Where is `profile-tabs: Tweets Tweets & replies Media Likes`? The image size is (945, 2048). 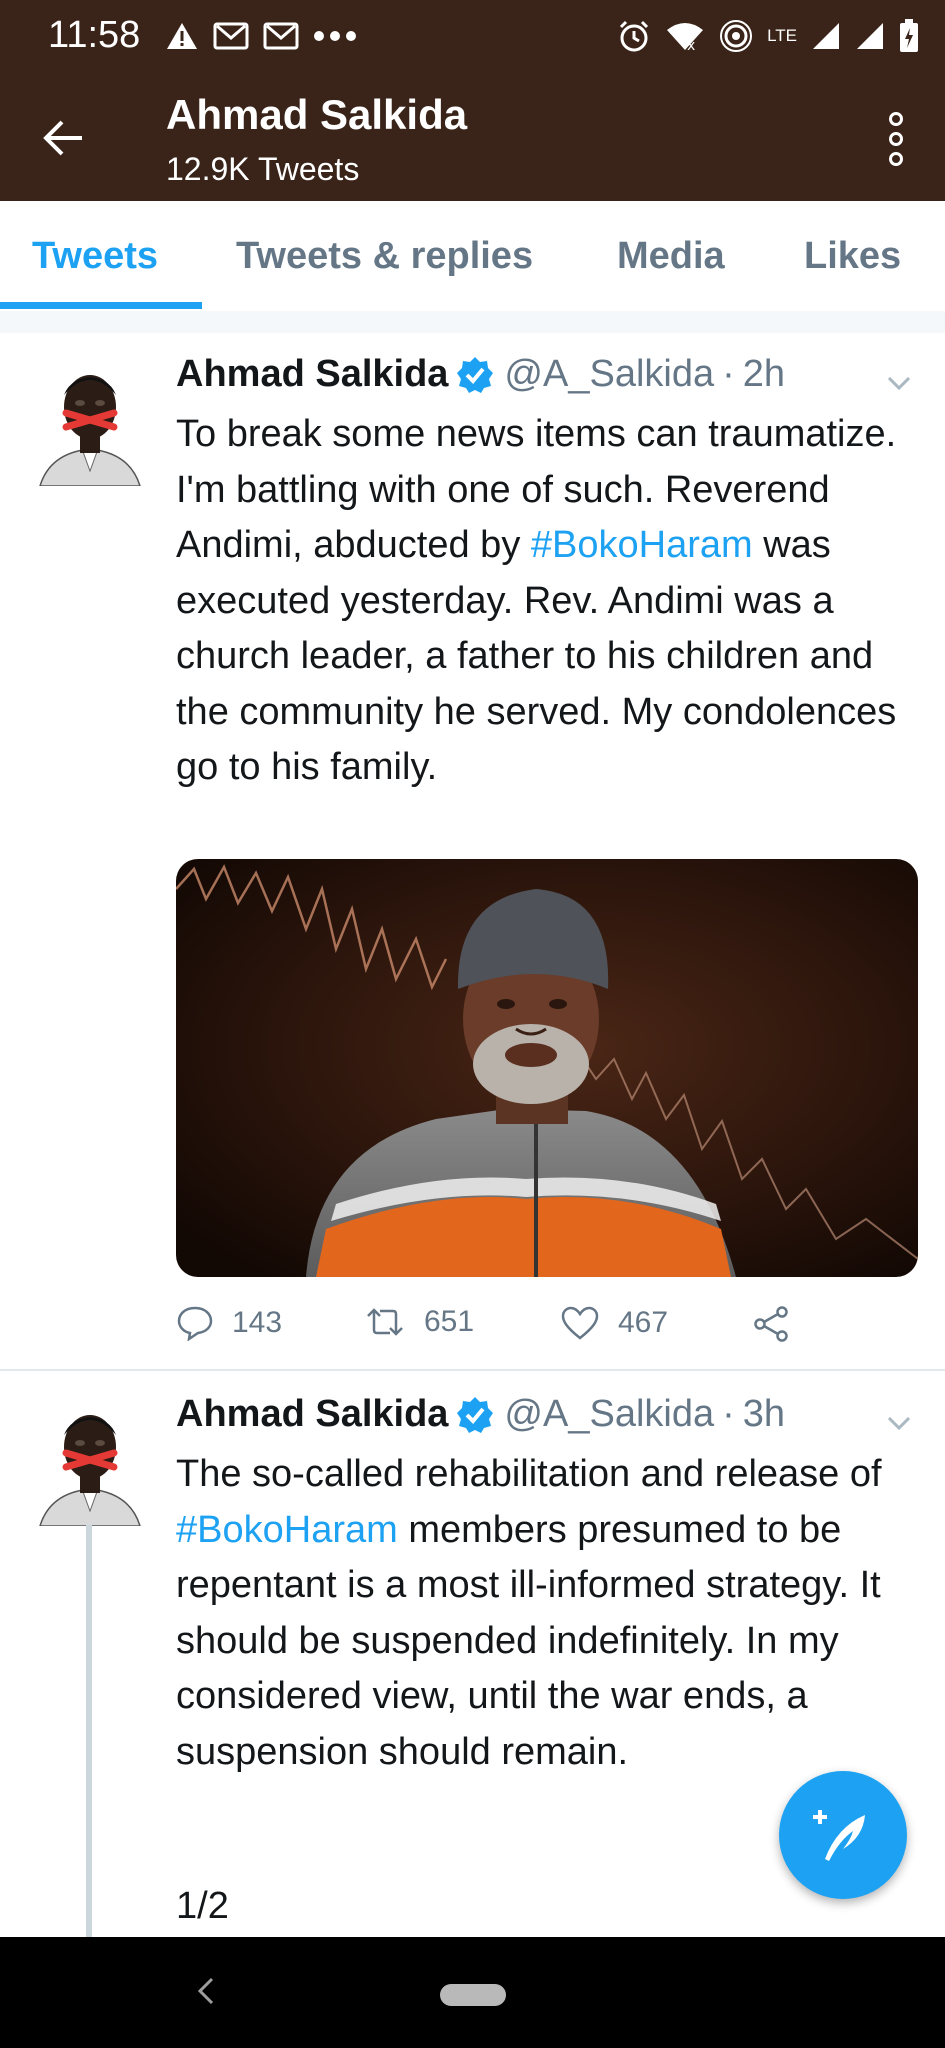
profile-tabs: Tweets Tweets & replies Media Likes is located at coordinates (472, 257).